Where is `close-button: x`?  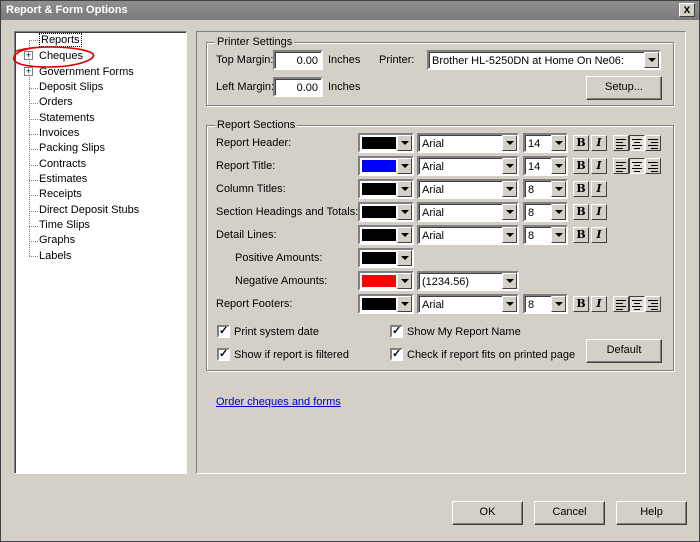
close-button: x is located at coordinates (687, 10).